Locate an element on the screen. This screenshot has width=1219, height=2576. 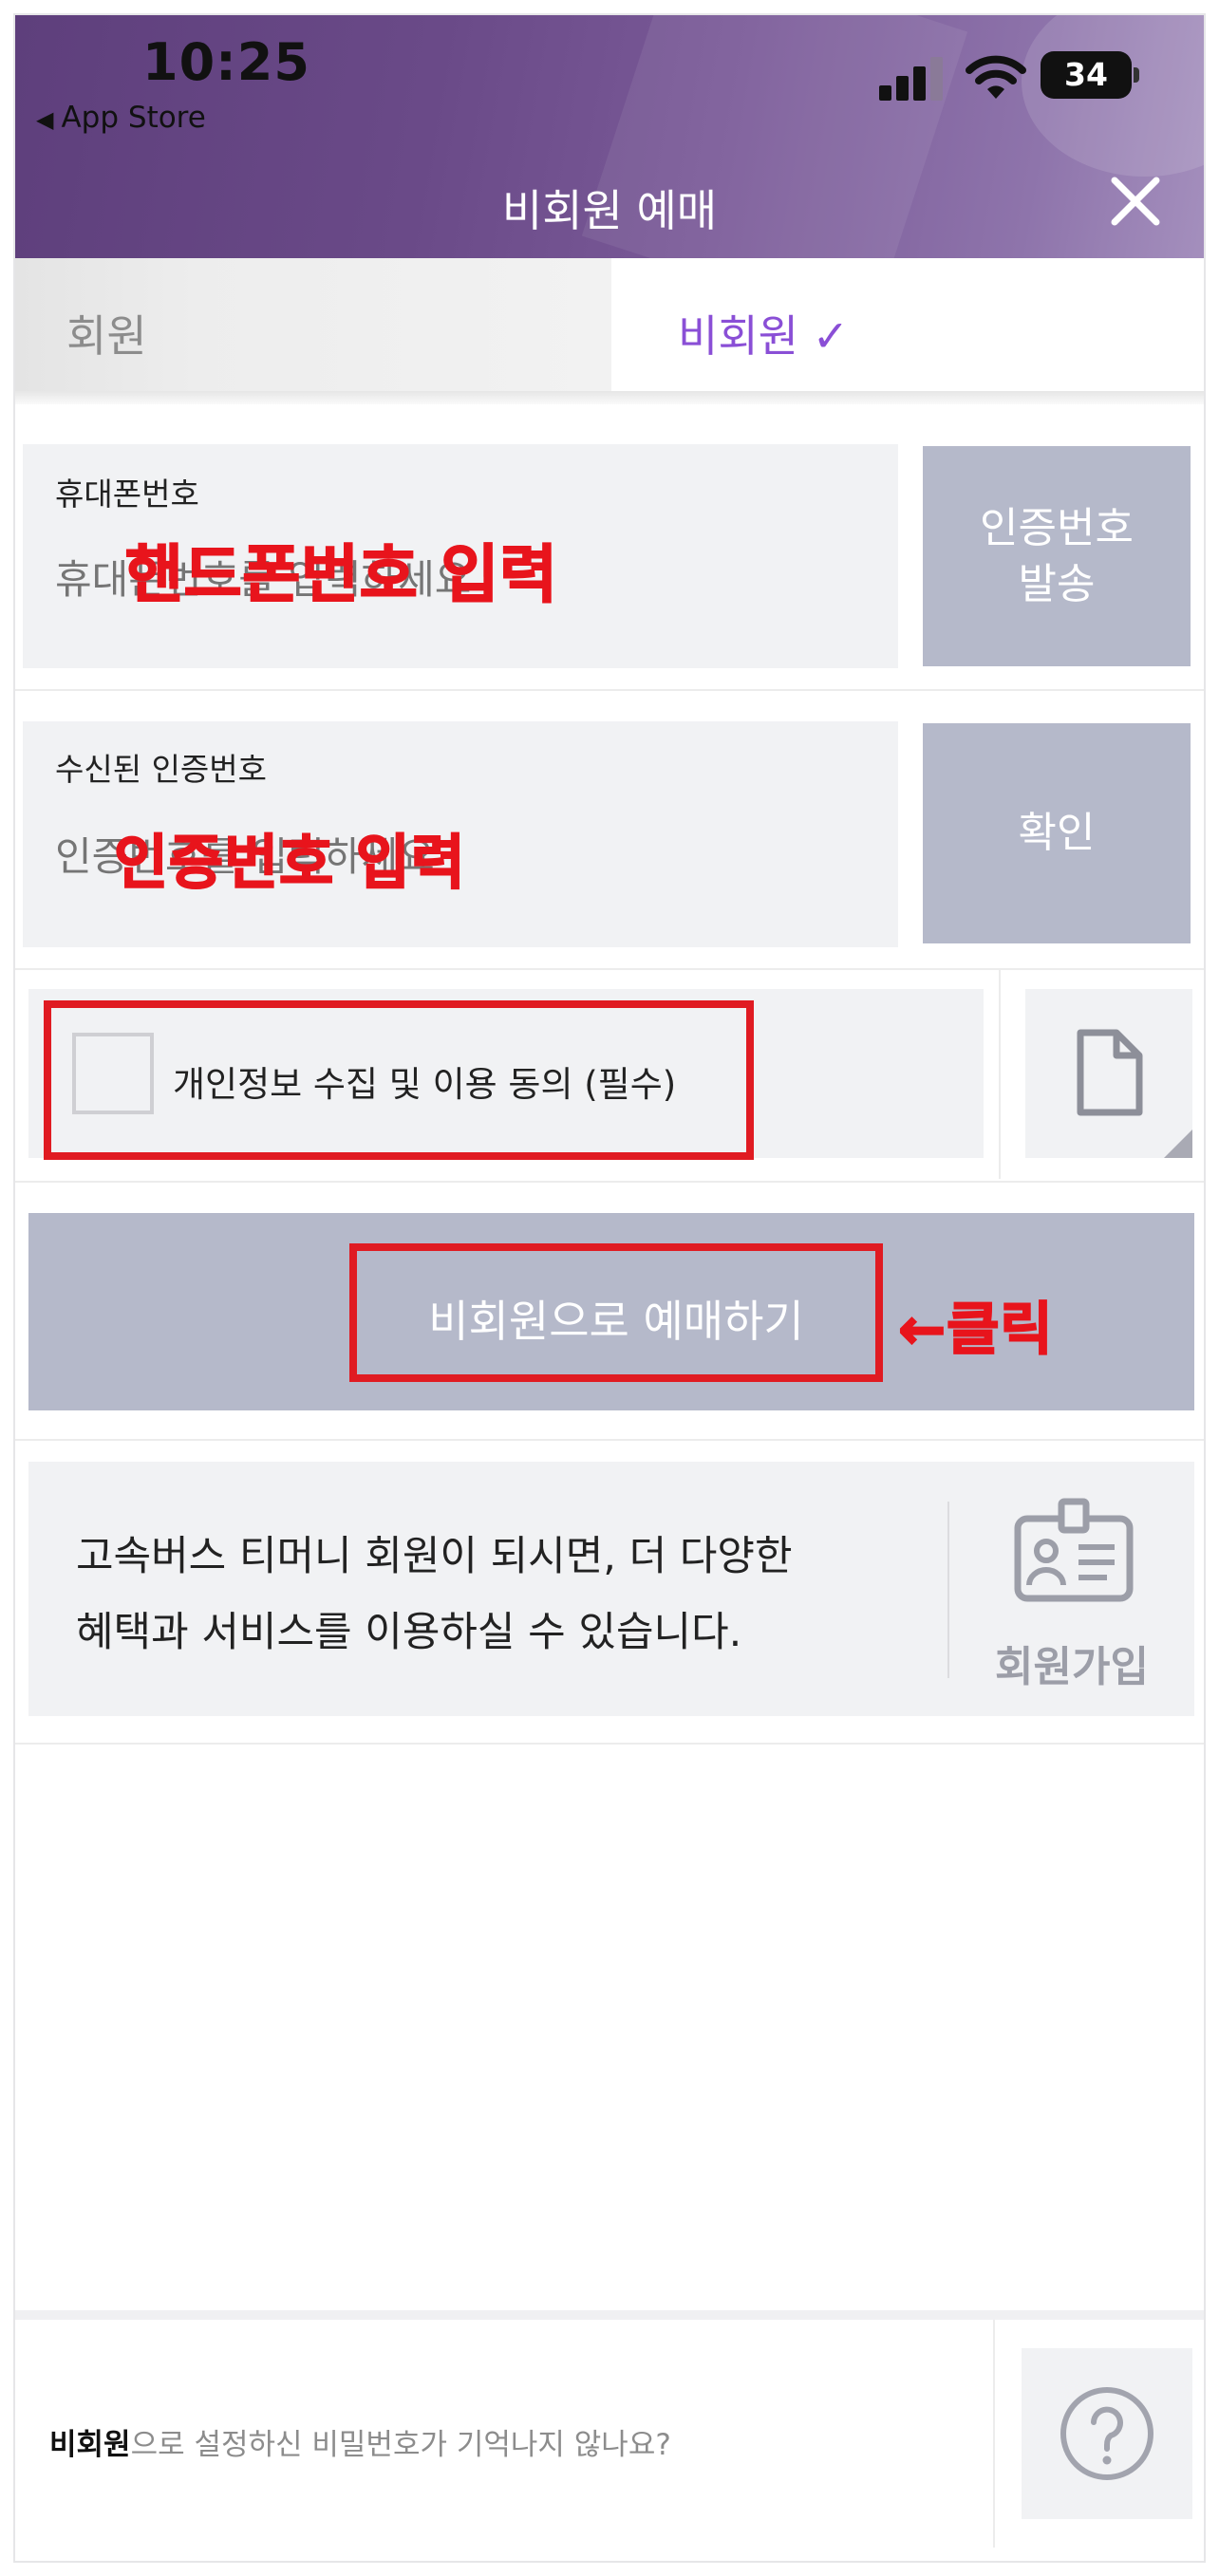
tab-member-label: 회원 is located at coordinates (107, 336).